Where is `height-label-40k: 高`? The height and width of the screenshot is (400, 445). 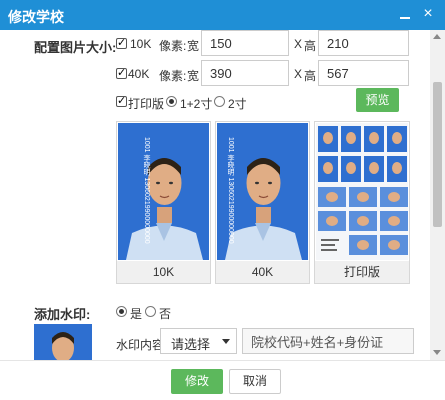 height-label-40k: 高 is located at coordinates (310, 76).